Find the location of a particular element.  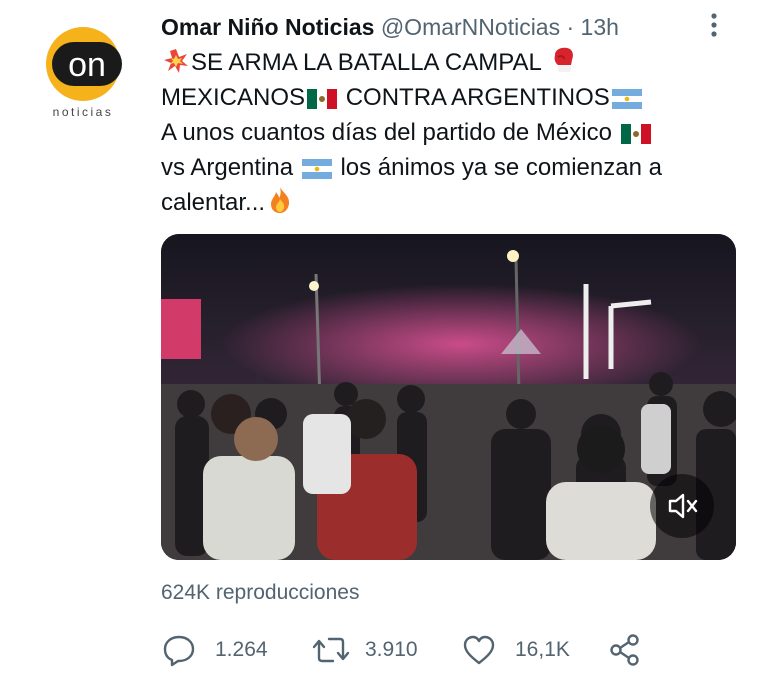

tweet-mexicanos: MEXICANOS is located at coordinates (233, 97).